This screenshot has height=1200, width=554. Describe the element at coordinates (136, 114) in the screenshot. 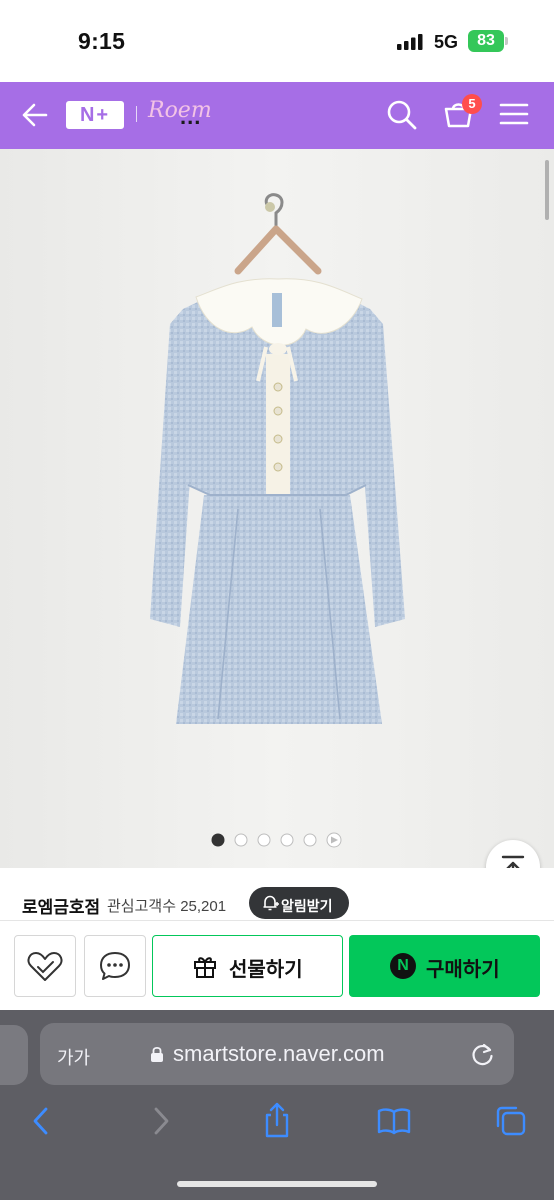

I see `header-divider` at that location.